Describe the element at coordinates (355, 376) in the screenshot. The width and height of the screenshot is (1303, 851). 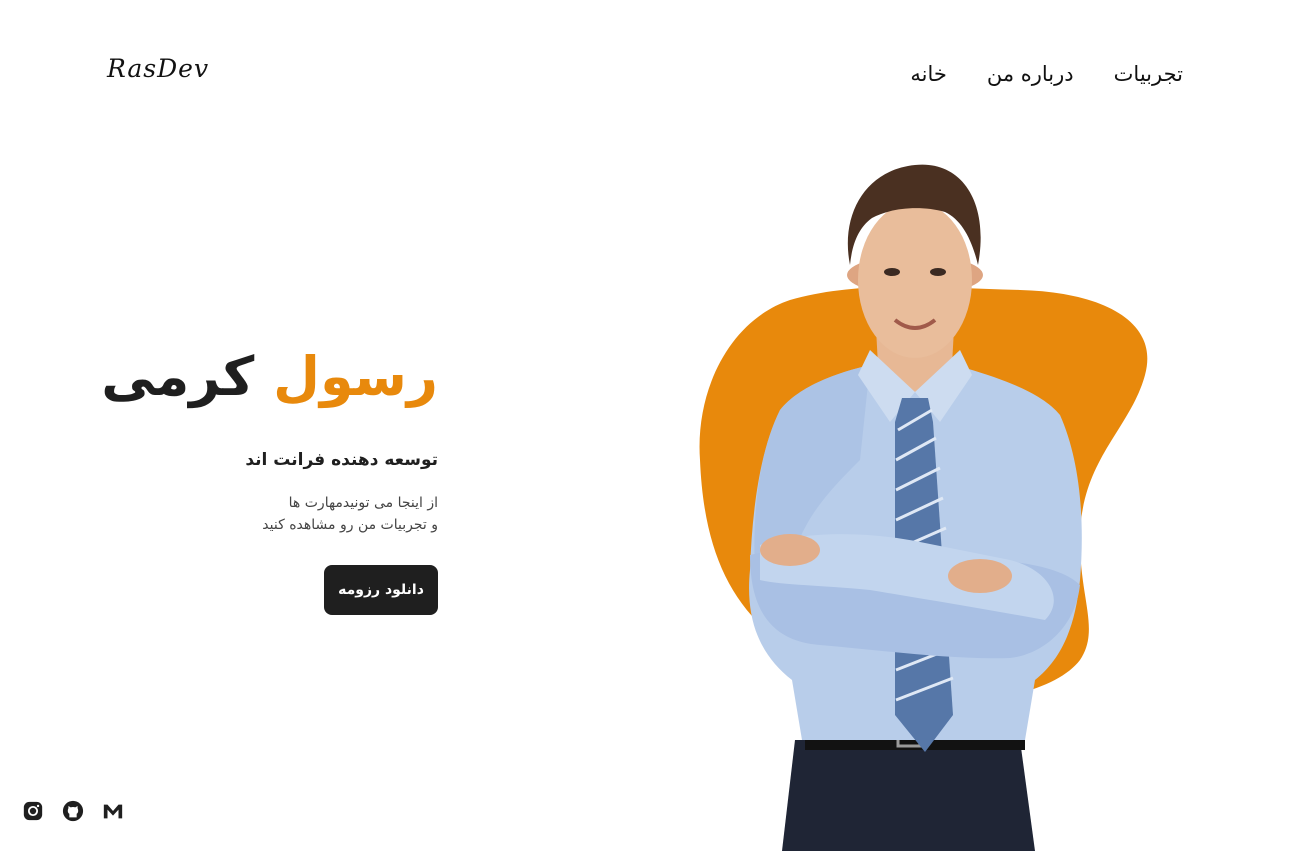
I see `hero-first-name: رسول` at that location.